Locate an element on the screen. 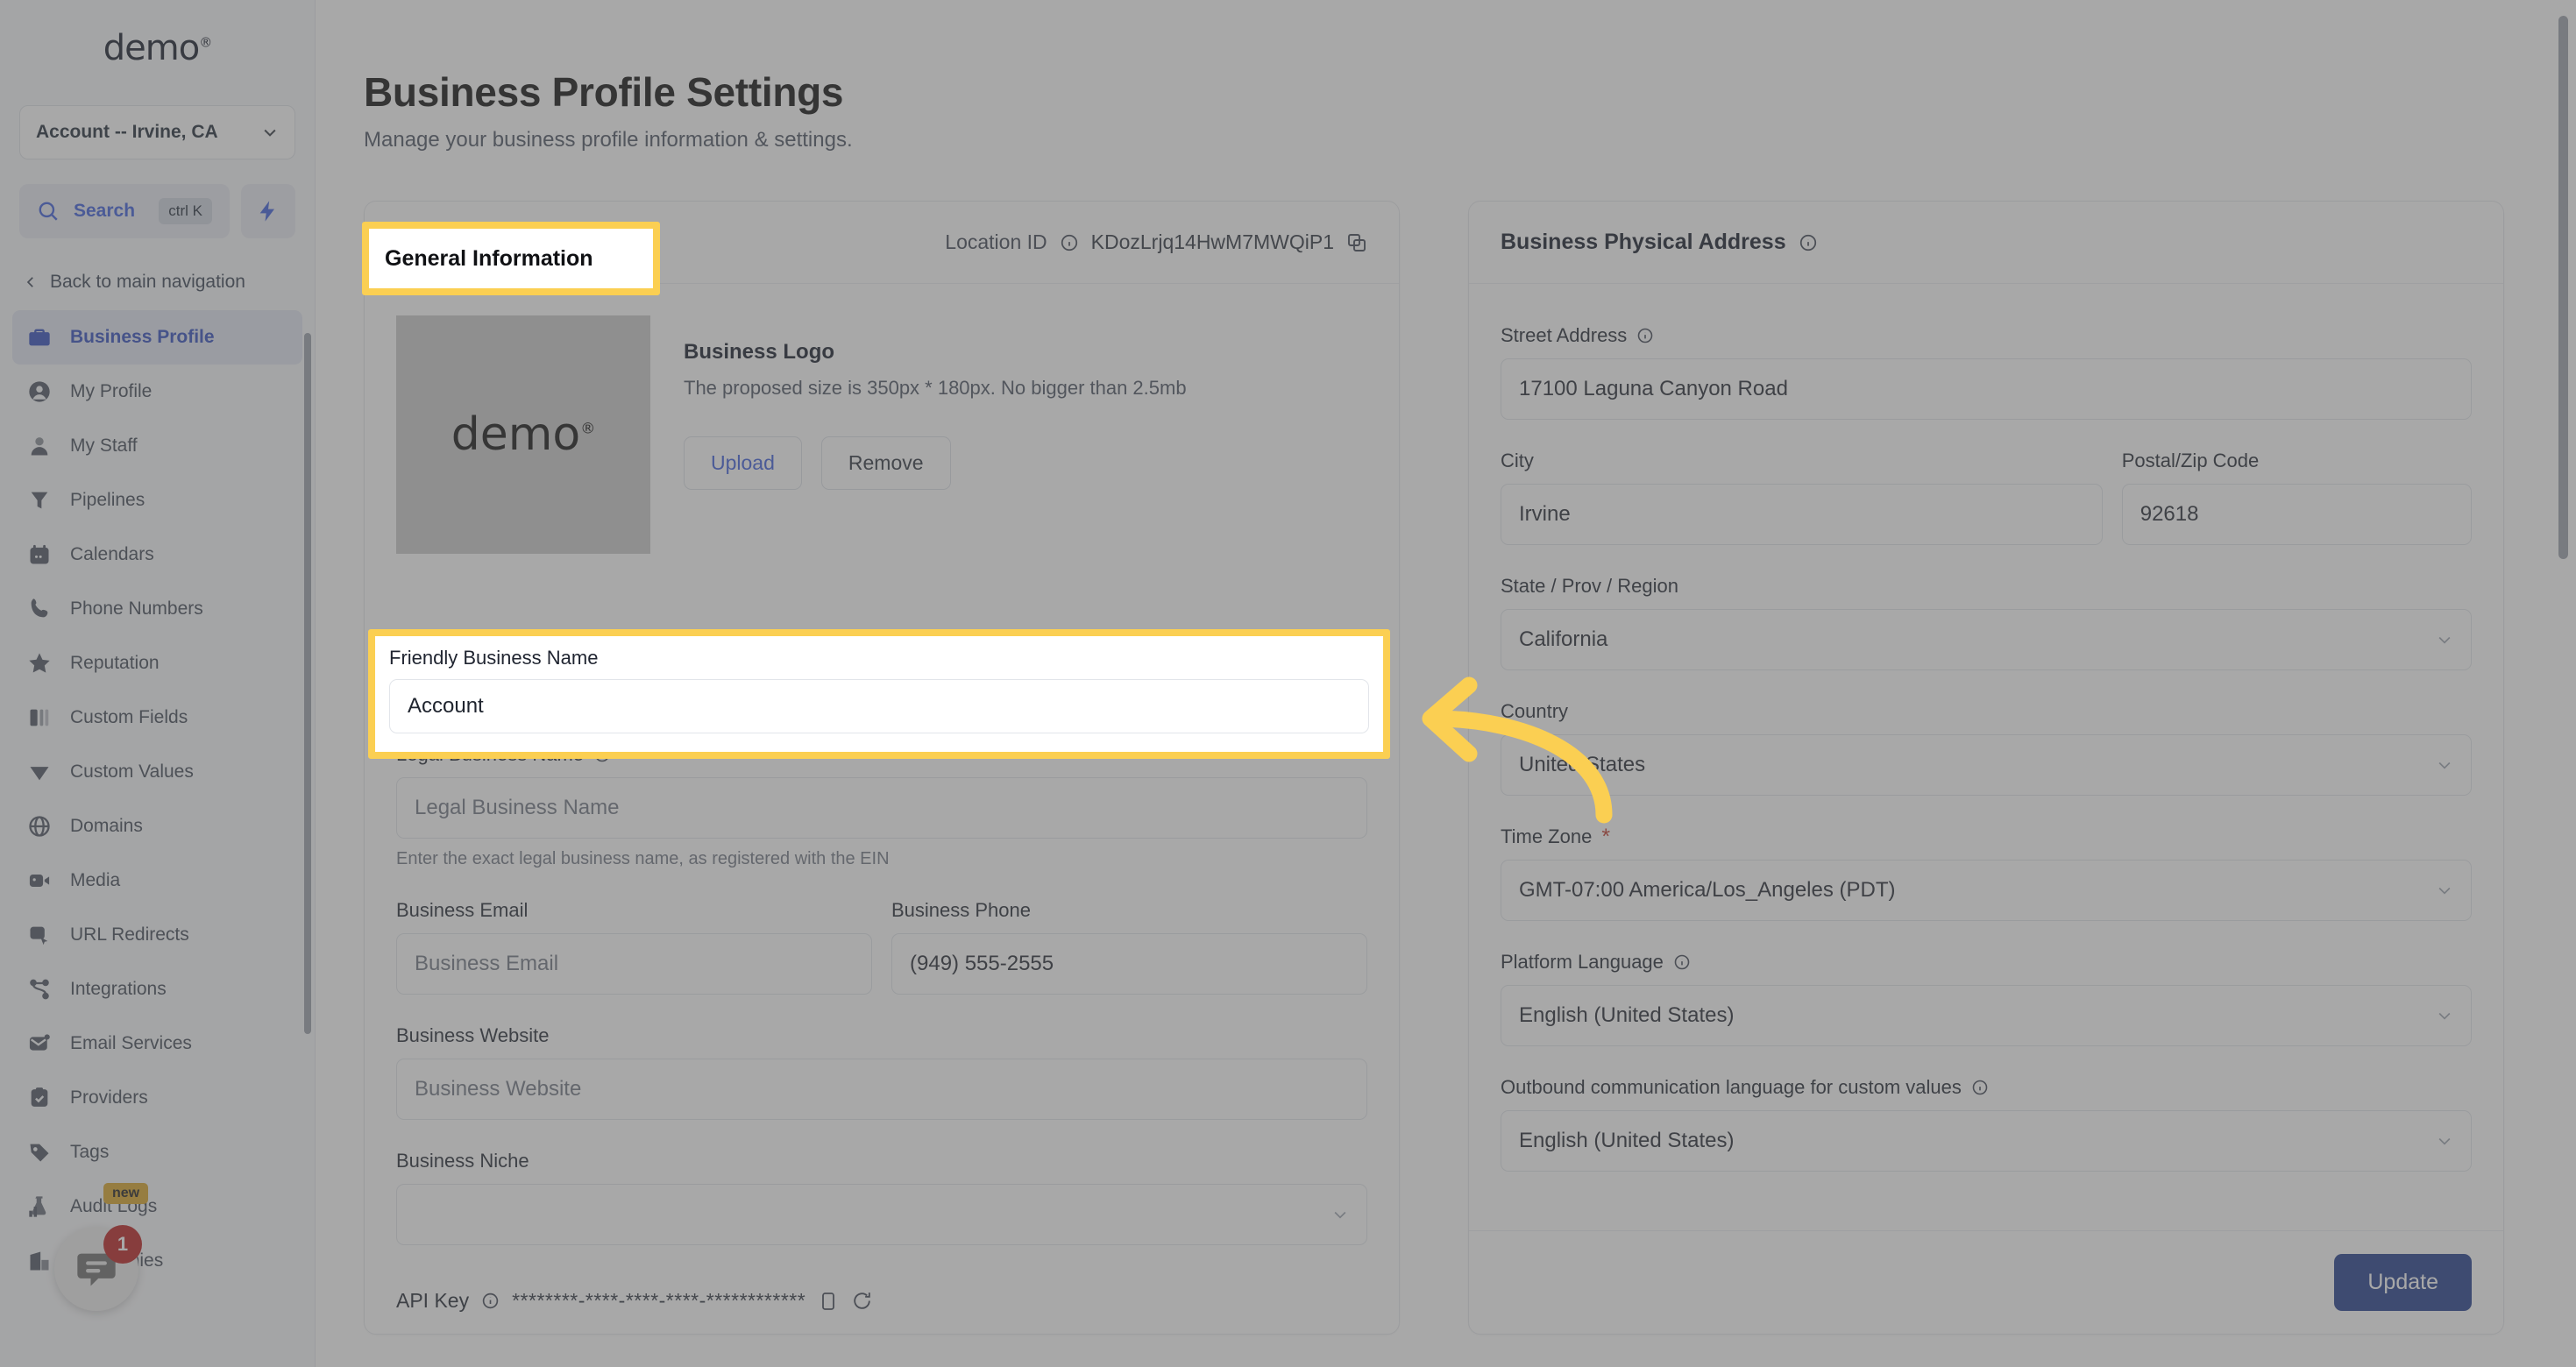 Image resolution: width=2576 pixels, height=1367 pixels. chevron-left-icon is located at coordinates (29, 282).